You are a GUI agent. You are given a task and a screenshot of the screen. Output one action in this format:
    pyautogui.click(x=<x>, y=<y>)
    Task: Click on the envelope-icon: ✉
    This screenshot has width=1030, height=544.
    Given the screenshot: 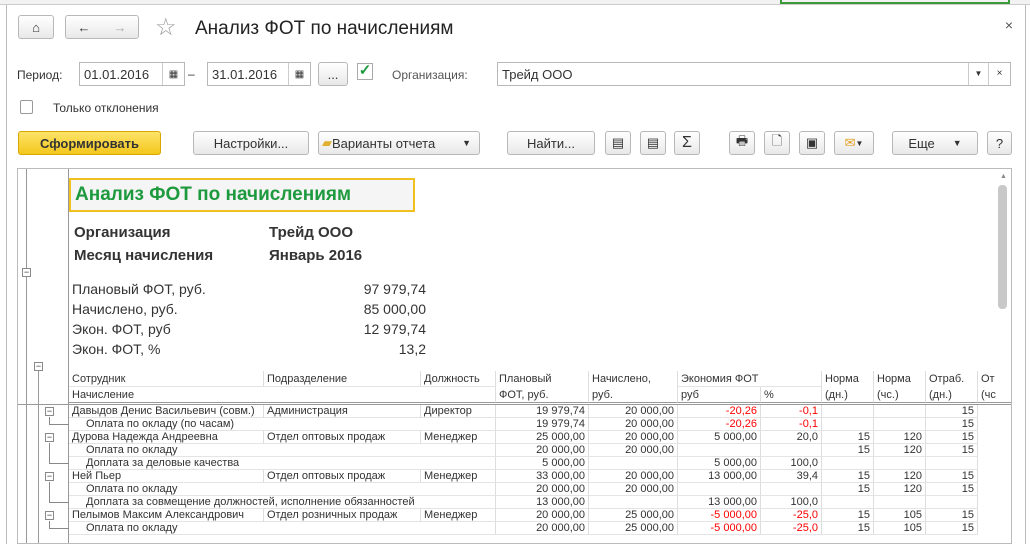 What is the action you would take?
    pyautogui.click(x=850, y=142)
    